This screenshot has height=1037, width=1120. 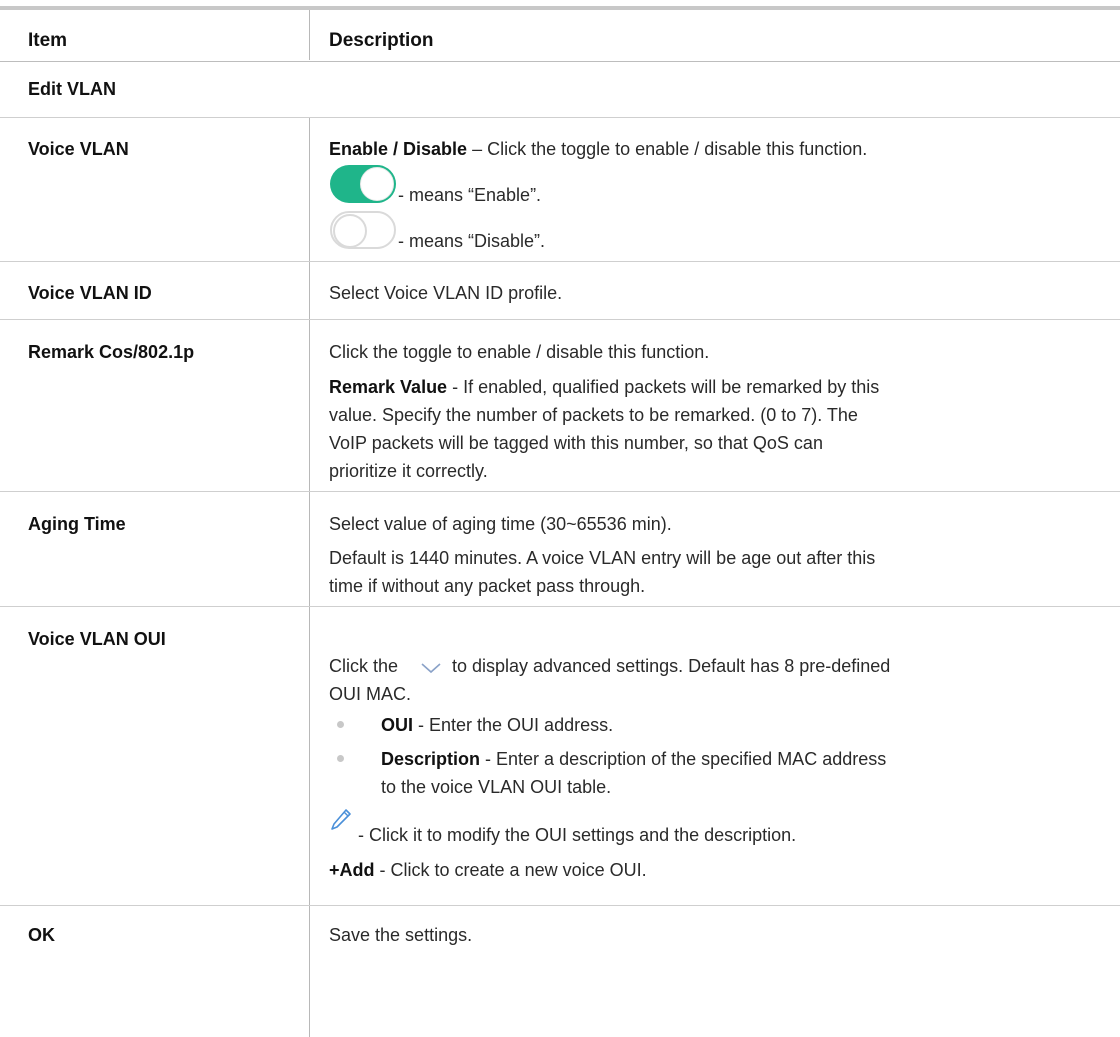 What do you see at coordinates (487, 586) in the screenshot?
I see `aging-time-line3: time if without any packet pass through.` at bounding box center [487, 586].